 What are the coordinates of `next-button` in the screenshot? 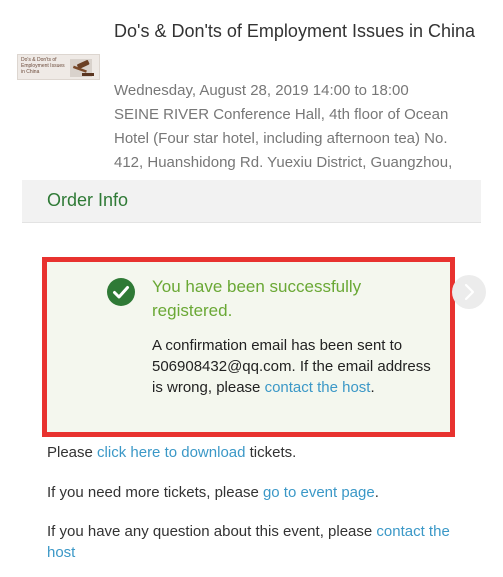 It's located at (469, 292).